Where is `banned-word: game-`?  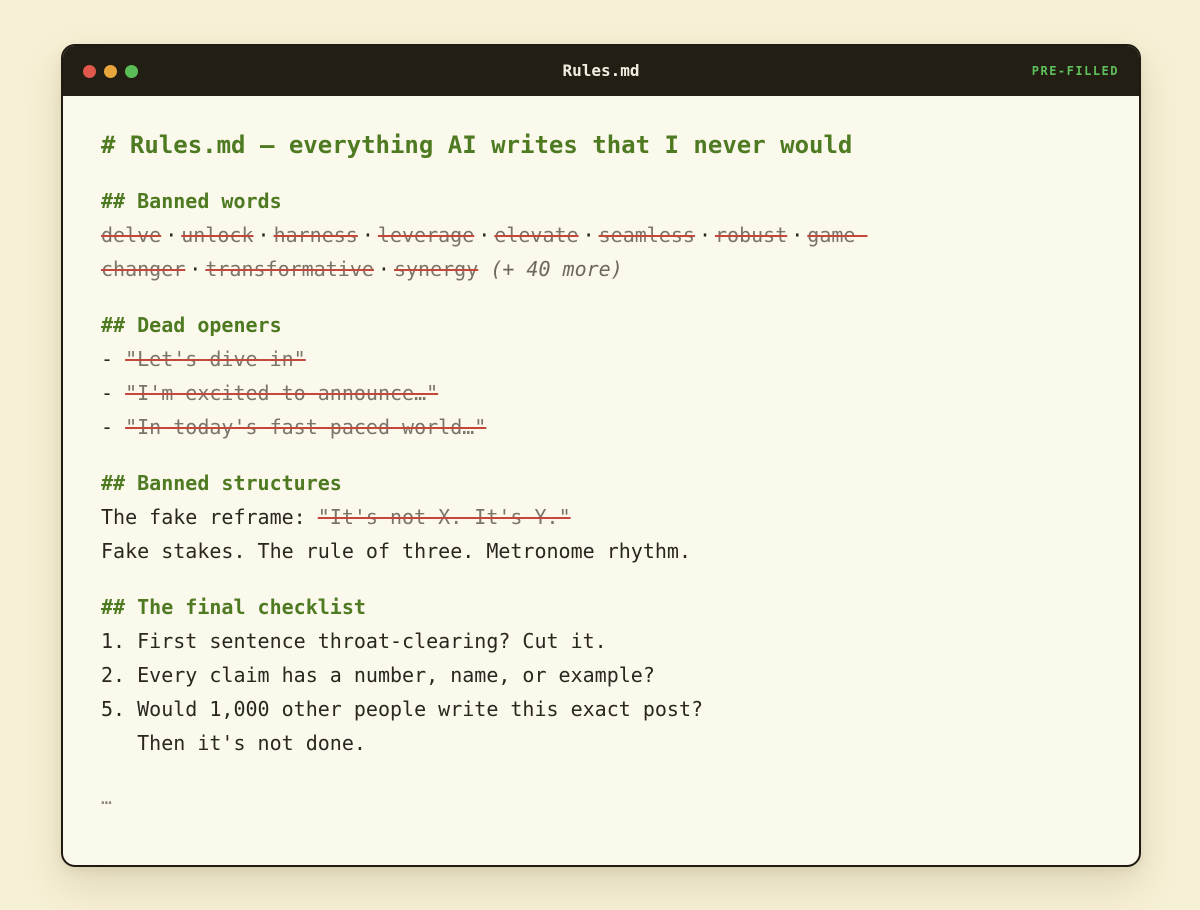 banned-word: game- is located at coordinates (837, 235).